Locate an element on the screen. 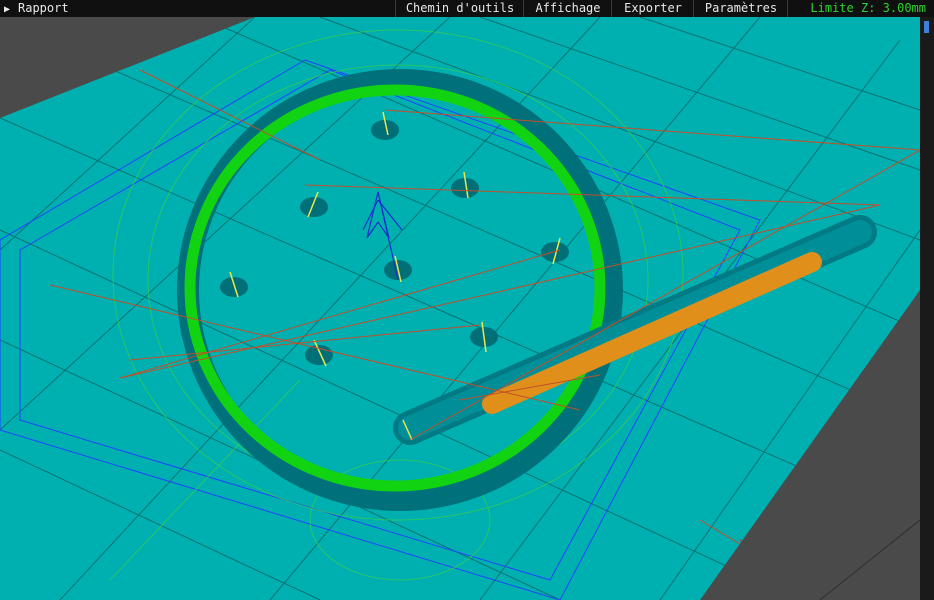 This screenshot has height=600, width=934. vertical-scrollbar is located at coordinates (927, 308).